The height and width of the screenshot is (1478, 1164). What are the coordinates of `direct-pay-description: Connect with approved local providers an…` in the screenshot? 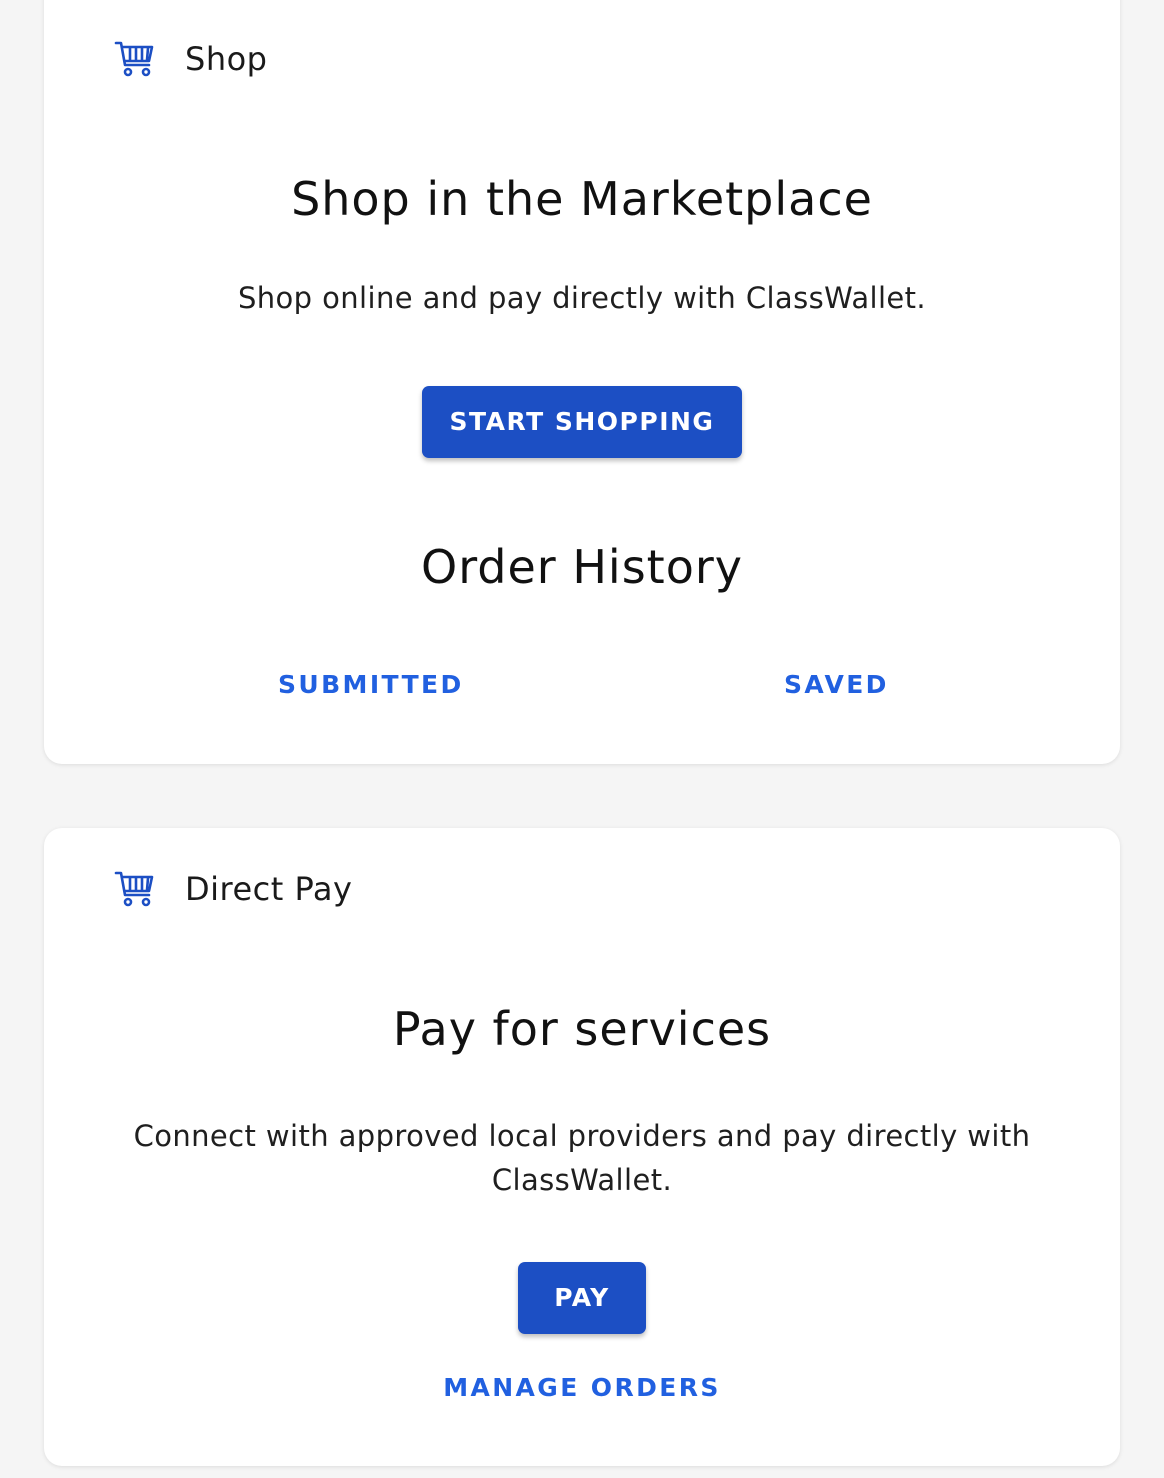 It's located at (582, 1158).